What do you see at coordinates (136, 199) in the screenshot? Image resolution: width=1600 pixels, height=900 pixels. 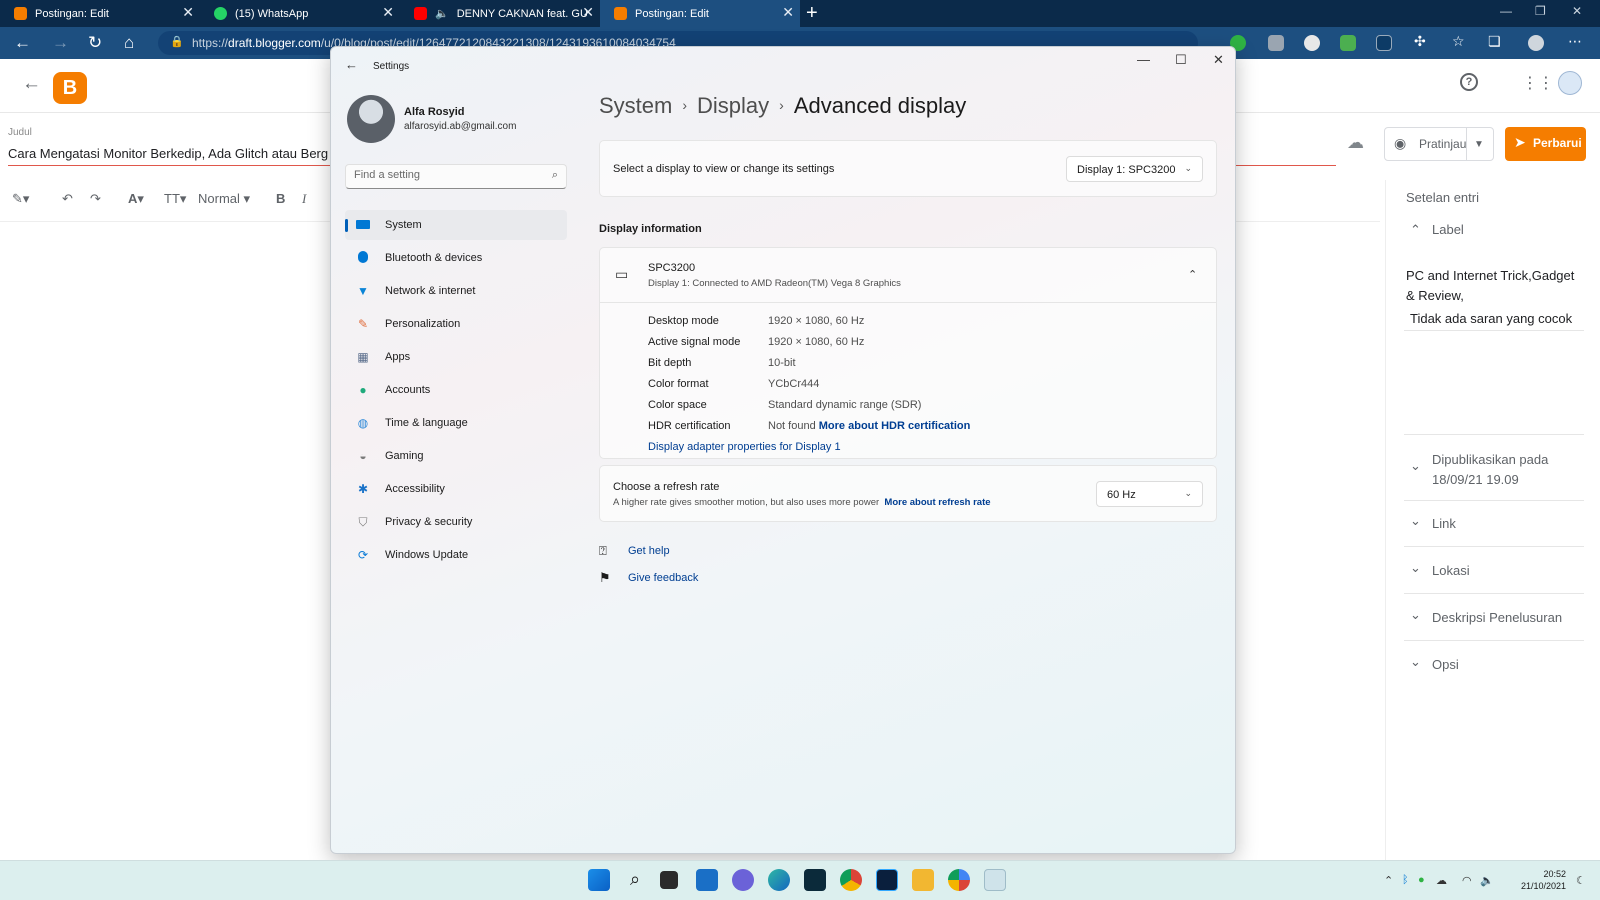 I see `text-color-icon: A▾` at bounding box center [136, 199].